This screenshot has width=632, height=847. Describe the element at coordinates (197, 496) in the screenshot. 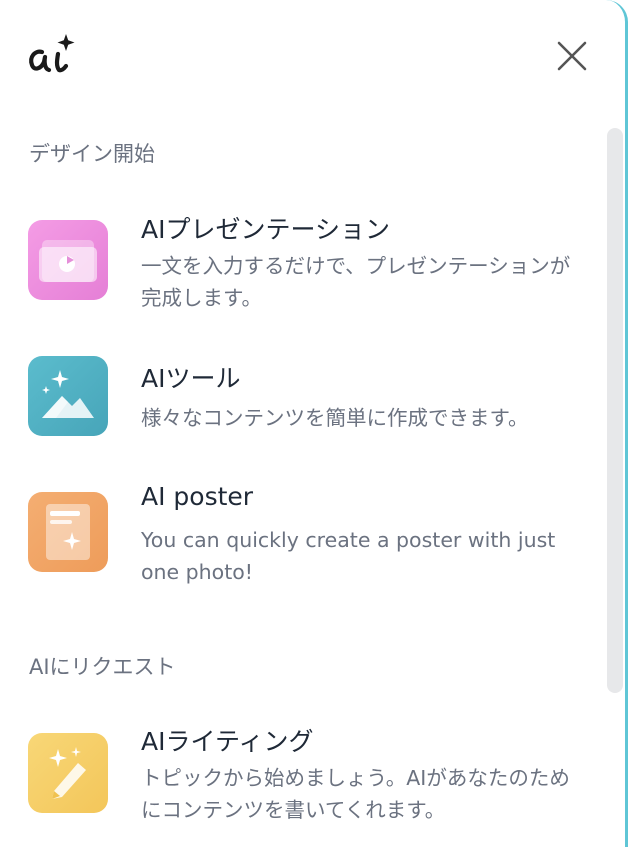

I see `item-title: AI poster` at that location.